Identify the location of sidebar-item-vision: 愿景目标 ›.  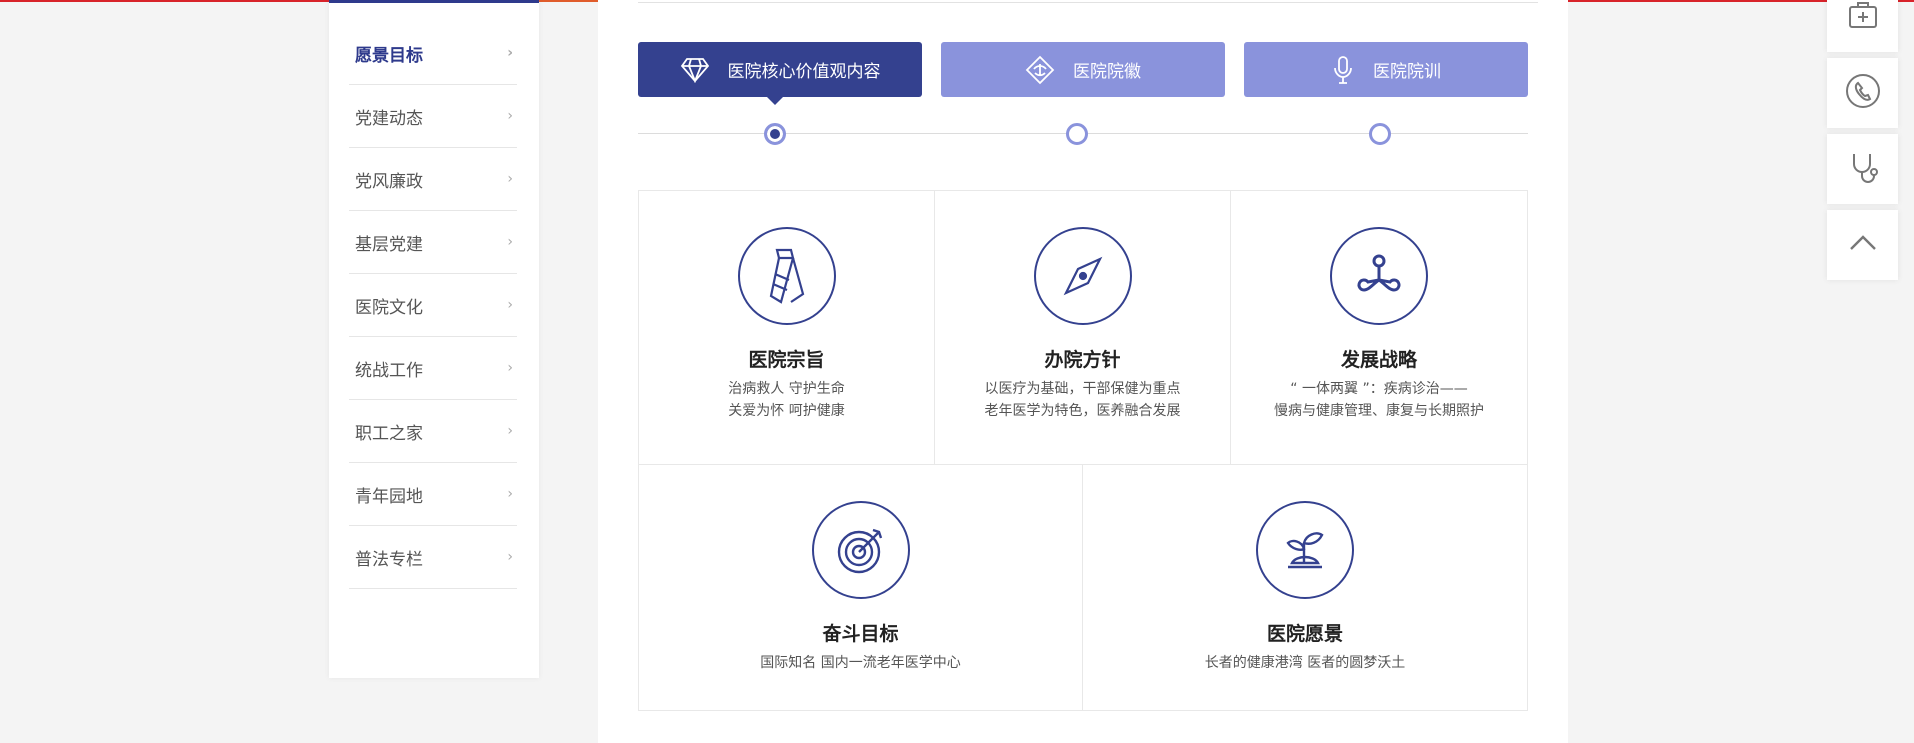
(433, 53).